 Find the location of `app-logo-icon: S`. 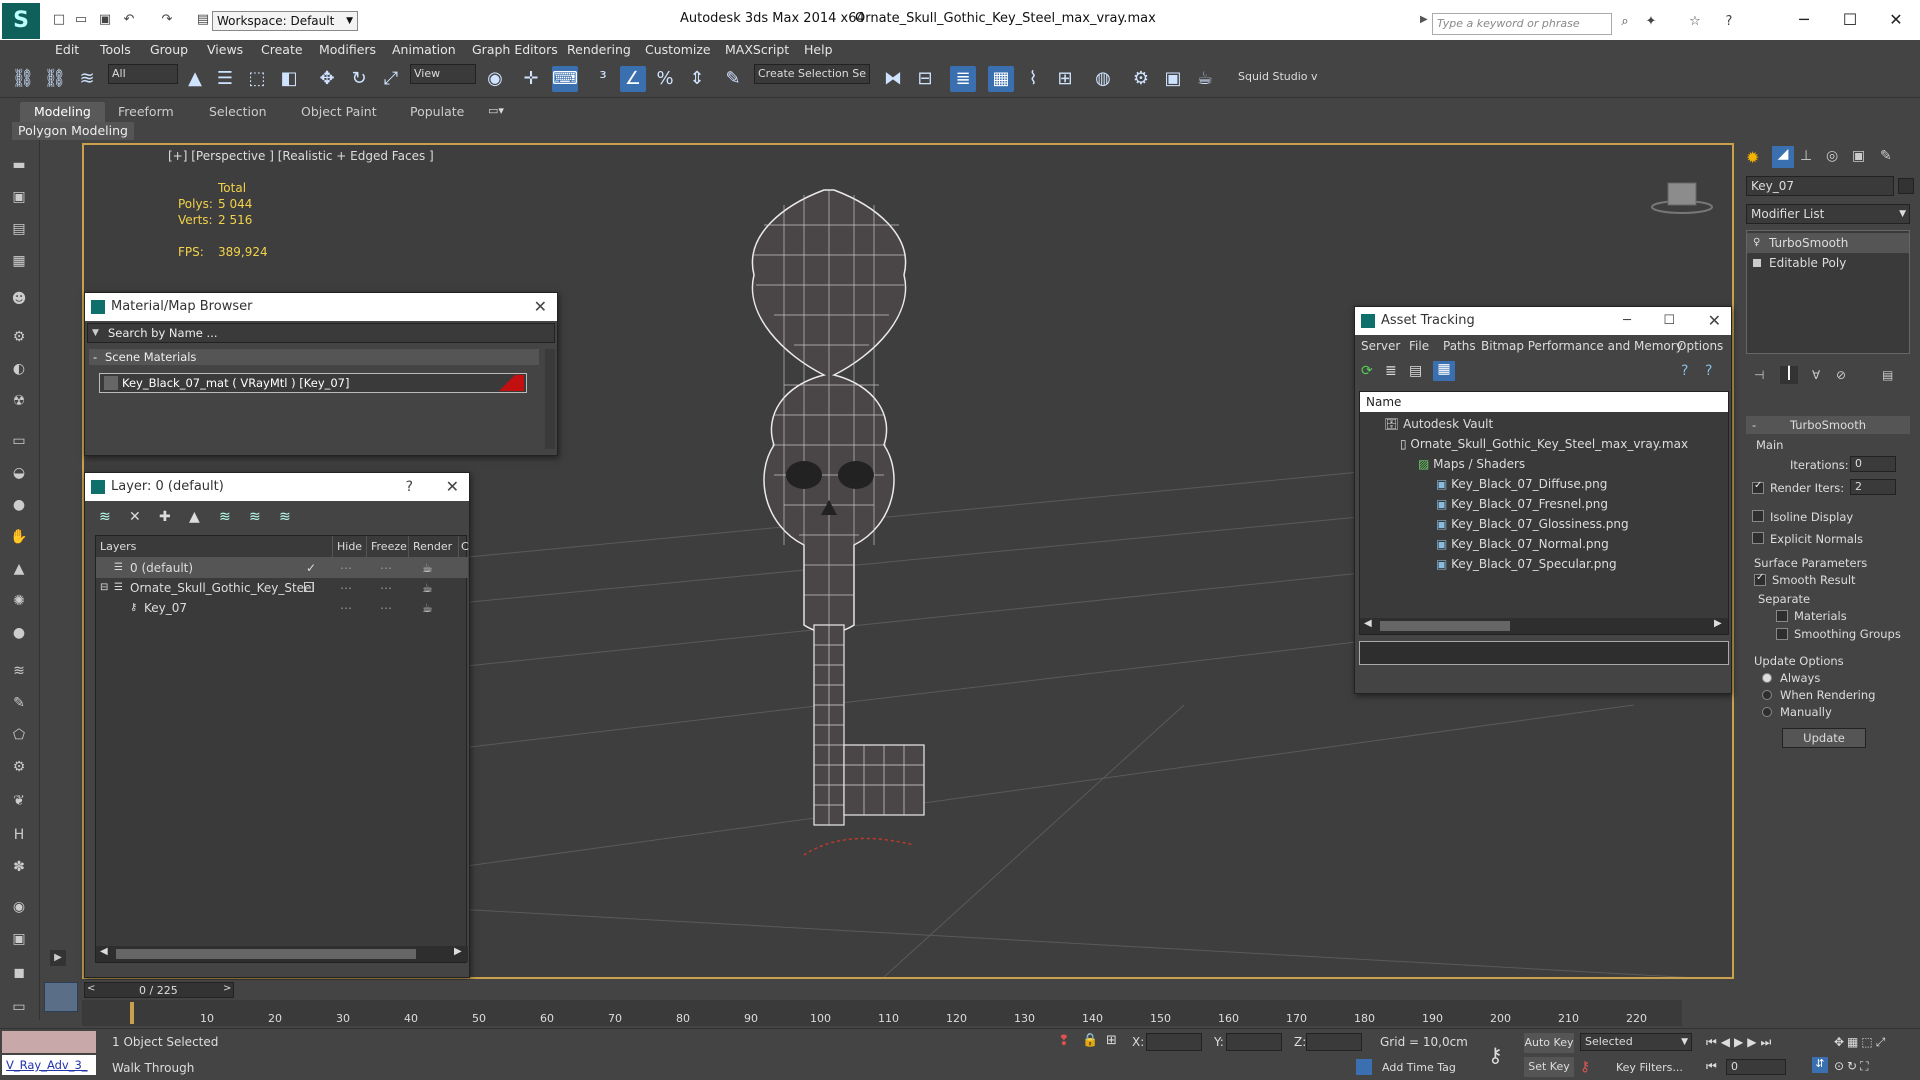

app-logo-icon: S is located at coordinates (21, 21).